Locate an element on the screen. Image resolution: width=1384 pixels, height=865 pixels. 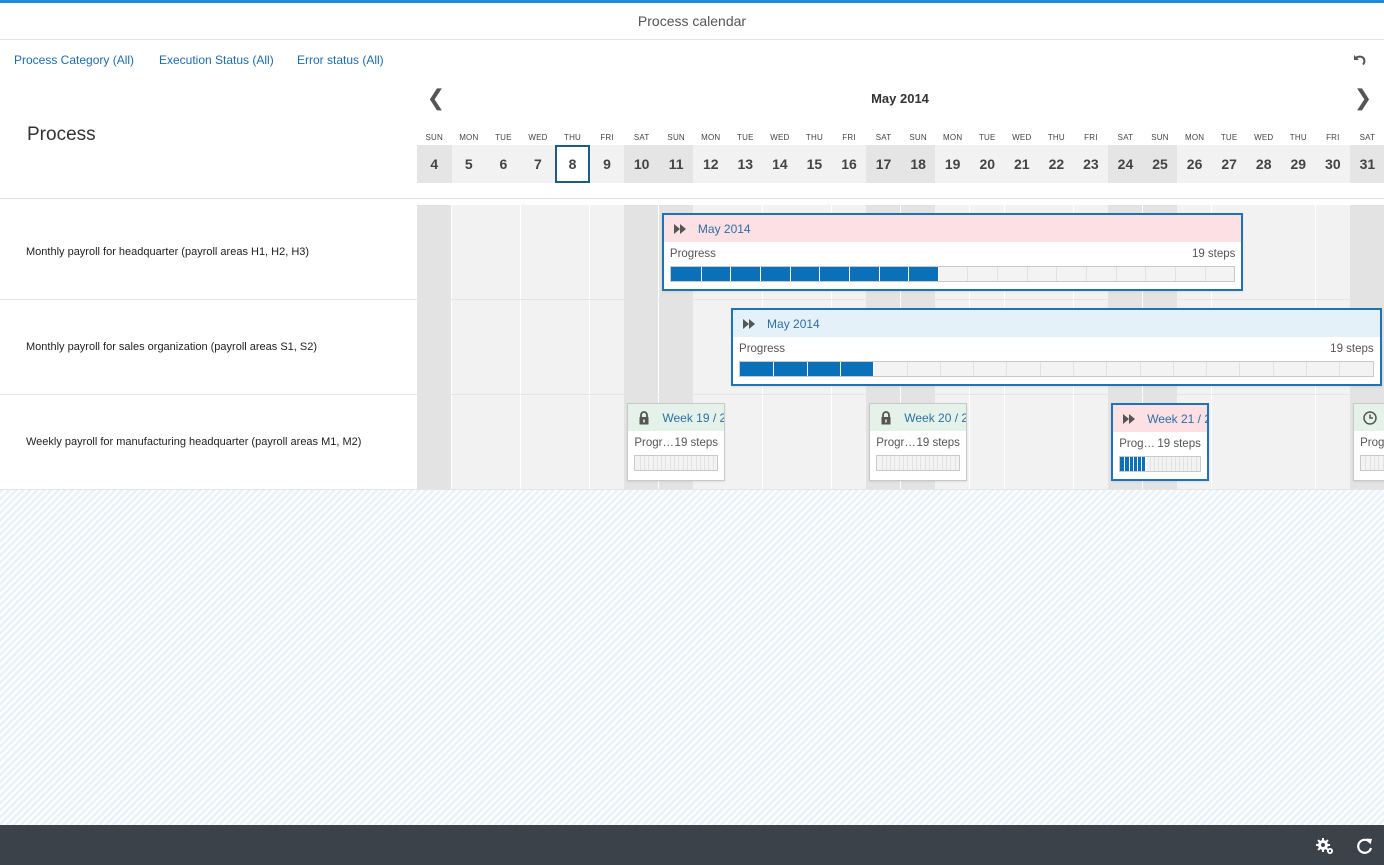
filter-execution-status: Execution Status (All) is located at coordinates (216, 60).